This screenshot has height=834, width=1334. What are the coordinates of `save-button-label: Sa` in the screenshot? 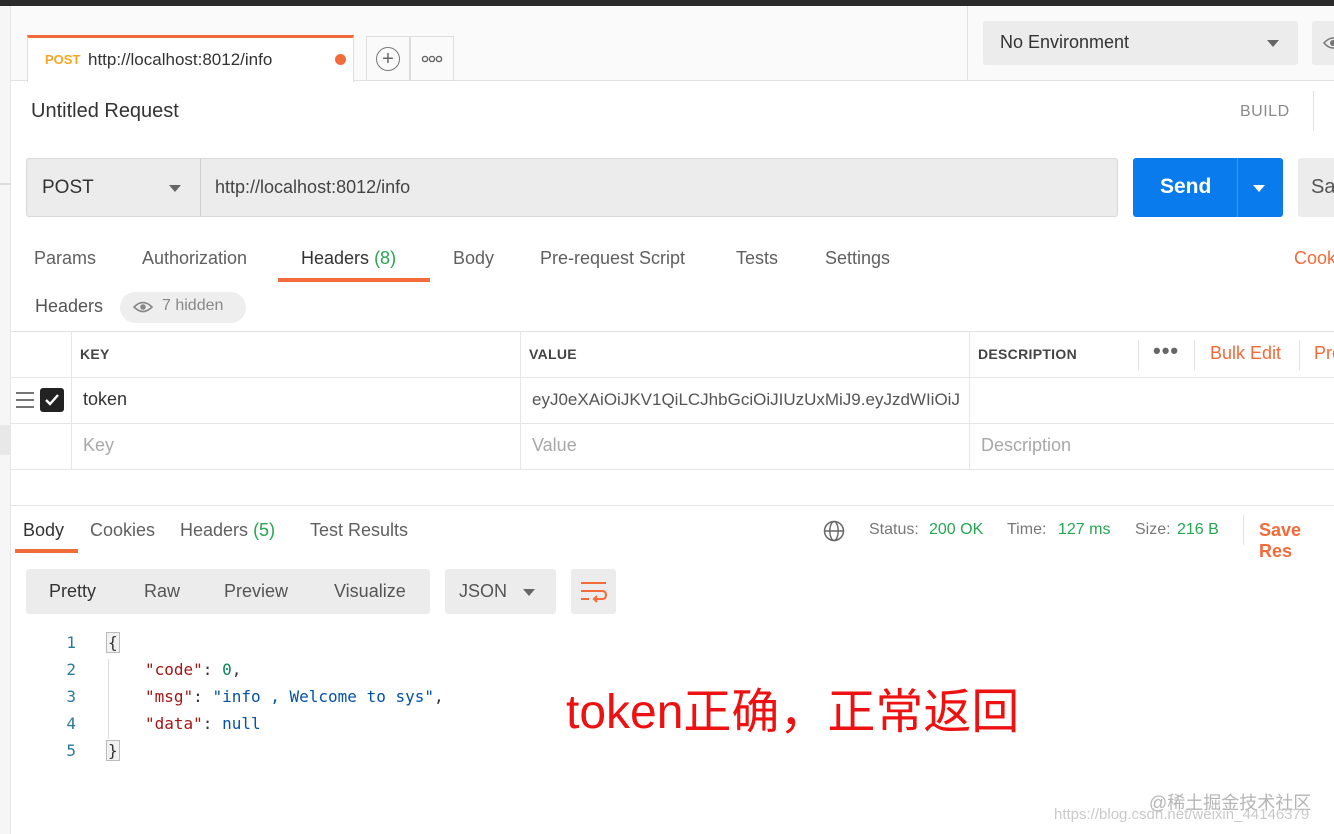 It's located at (1322, 187).